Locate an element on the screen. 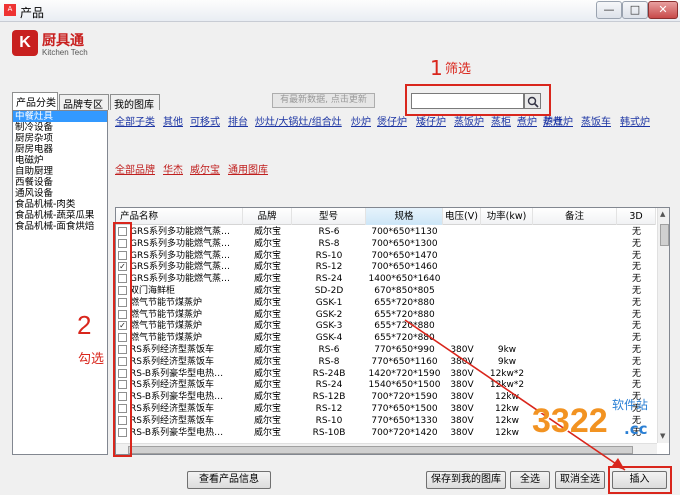 This screenshot has height=495, width=680. site-watermark: 3322 软件站 .cc is located at coordinates (595, 425).